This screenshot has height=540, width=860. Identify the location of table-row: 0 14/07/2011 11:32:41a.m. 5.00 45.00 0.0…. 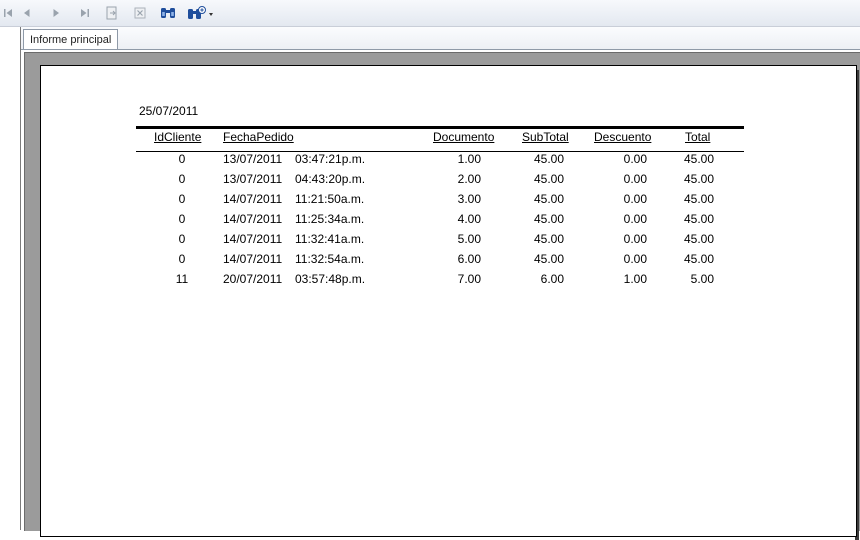
(448, 242).